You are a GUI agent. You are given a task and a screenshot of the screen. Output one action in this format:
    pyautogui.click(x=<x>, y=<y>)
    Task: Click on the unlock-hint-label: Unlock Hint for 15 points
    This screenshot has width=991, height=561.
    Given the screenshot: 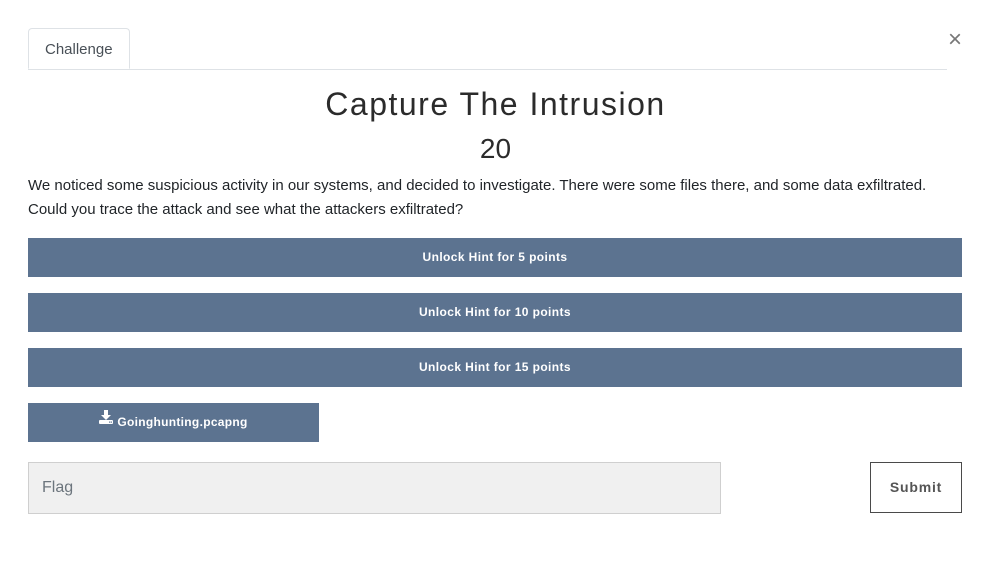 What is the action you would take?
    pyautogui.click(x=494, y=367)
    